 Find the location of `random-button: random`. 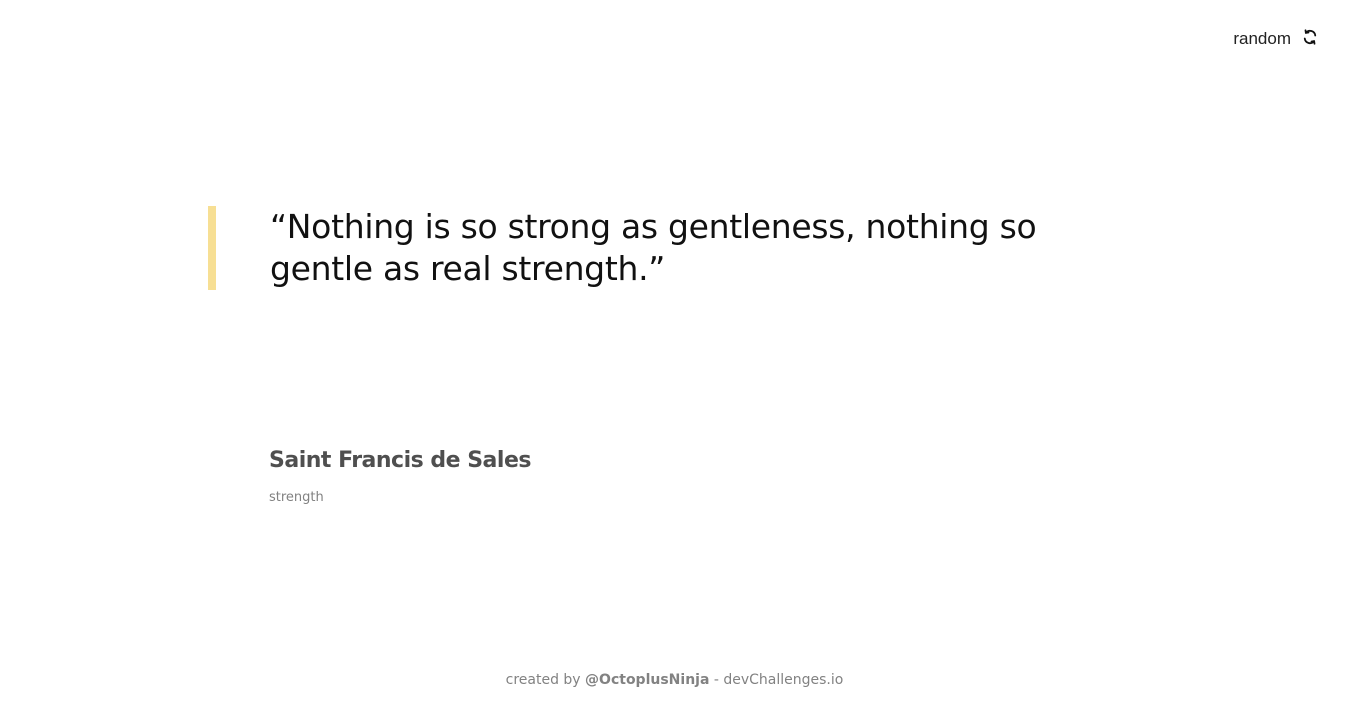

random-button: random is located at coordinates (1276, 39).